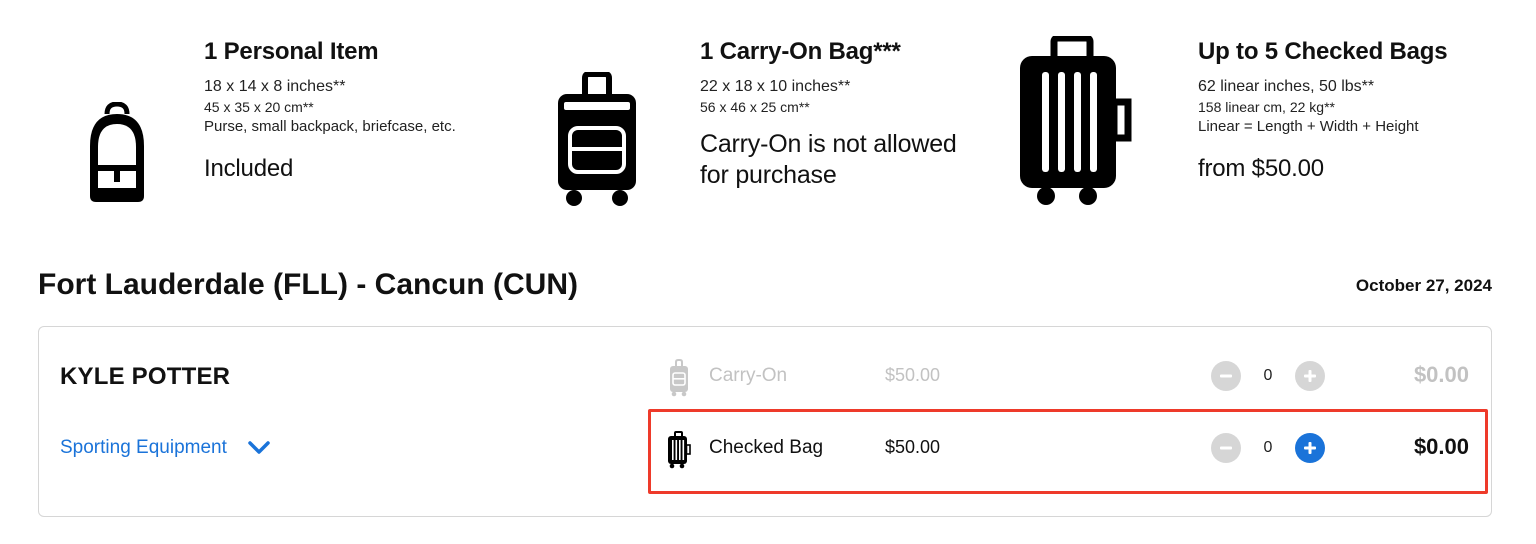  I want to click on checked-bag-dim-cm: 158 linear cm, 22 kg**, so click(1266, 107).